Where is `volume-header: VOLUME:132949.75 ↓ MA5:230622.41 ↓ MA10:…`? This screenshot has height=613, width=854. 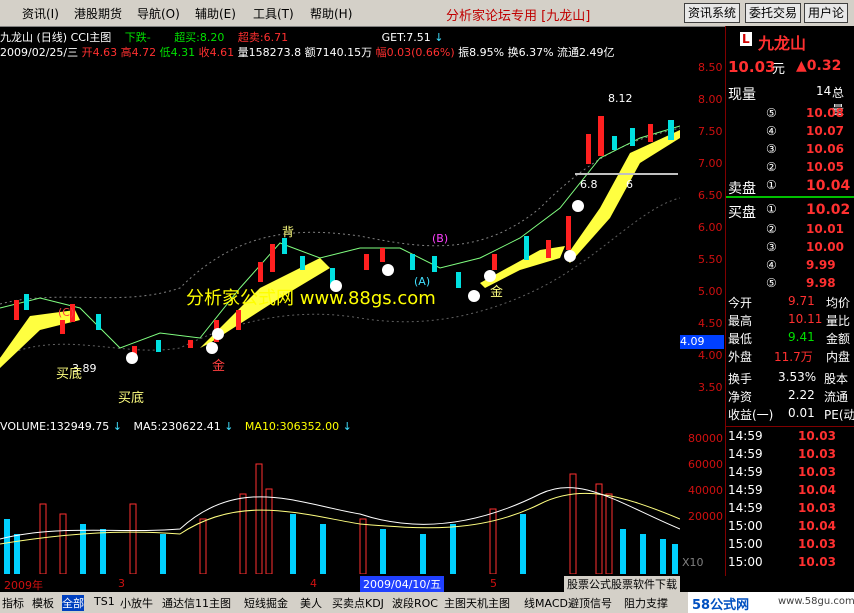 volume-header: VOLUME:132949.75 ↓ MA5:230622.41 ↓ MA10:… is located at coordinates (176, 426).